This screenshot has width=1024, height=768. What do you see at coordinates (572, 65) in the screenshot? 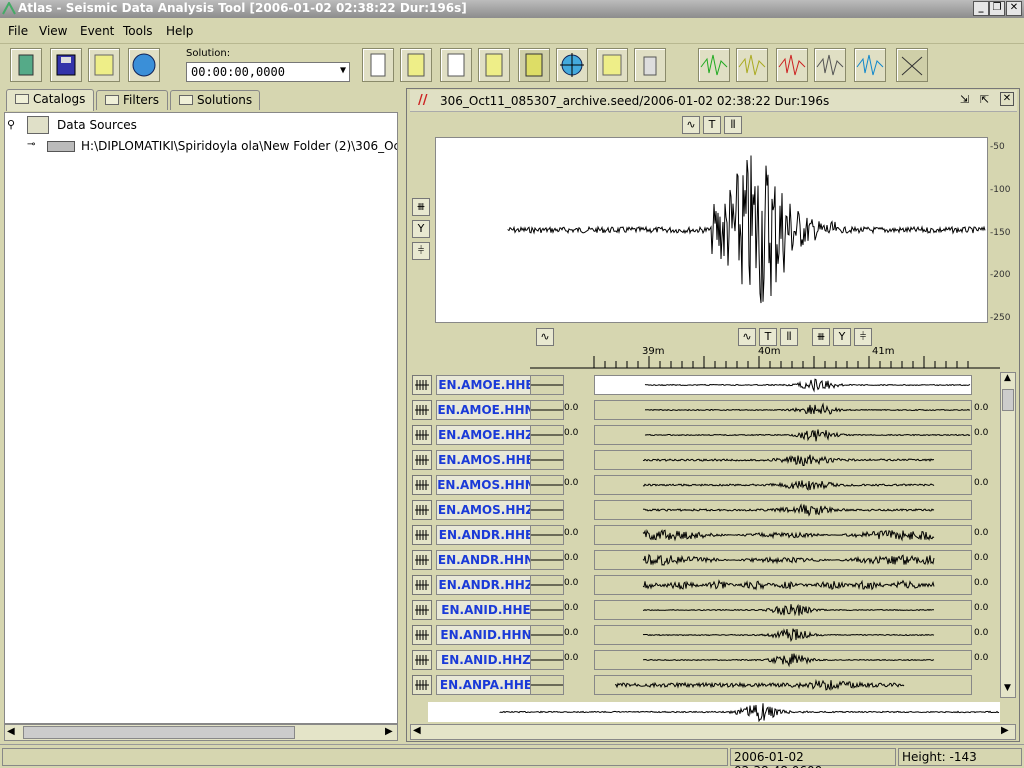
I see `target-button` at bounding box center [572, 65].